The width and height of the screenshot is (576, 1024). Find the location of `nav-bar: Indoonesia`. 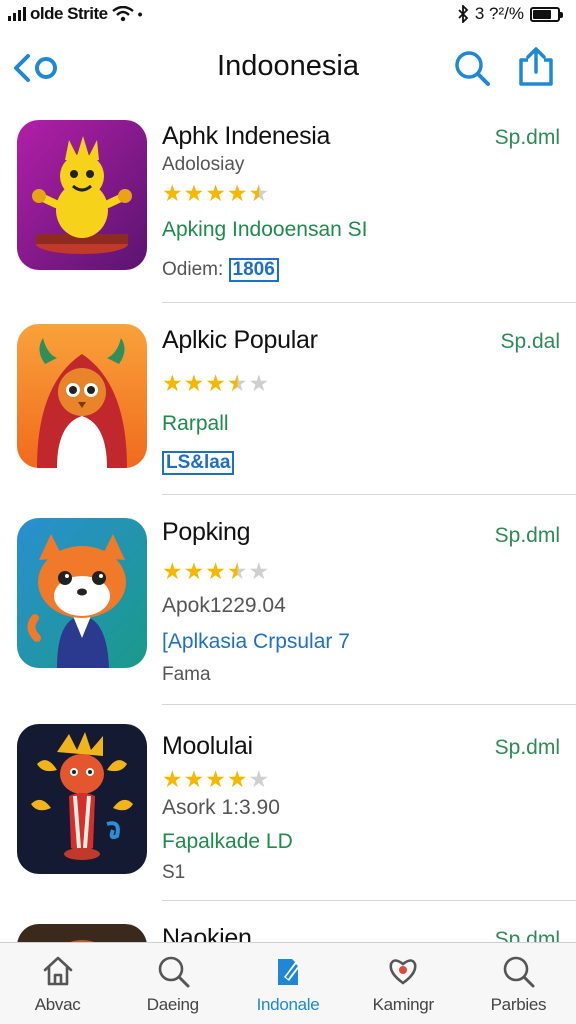

nav-bar: Indoonesia is located at coordinates (288, 68).